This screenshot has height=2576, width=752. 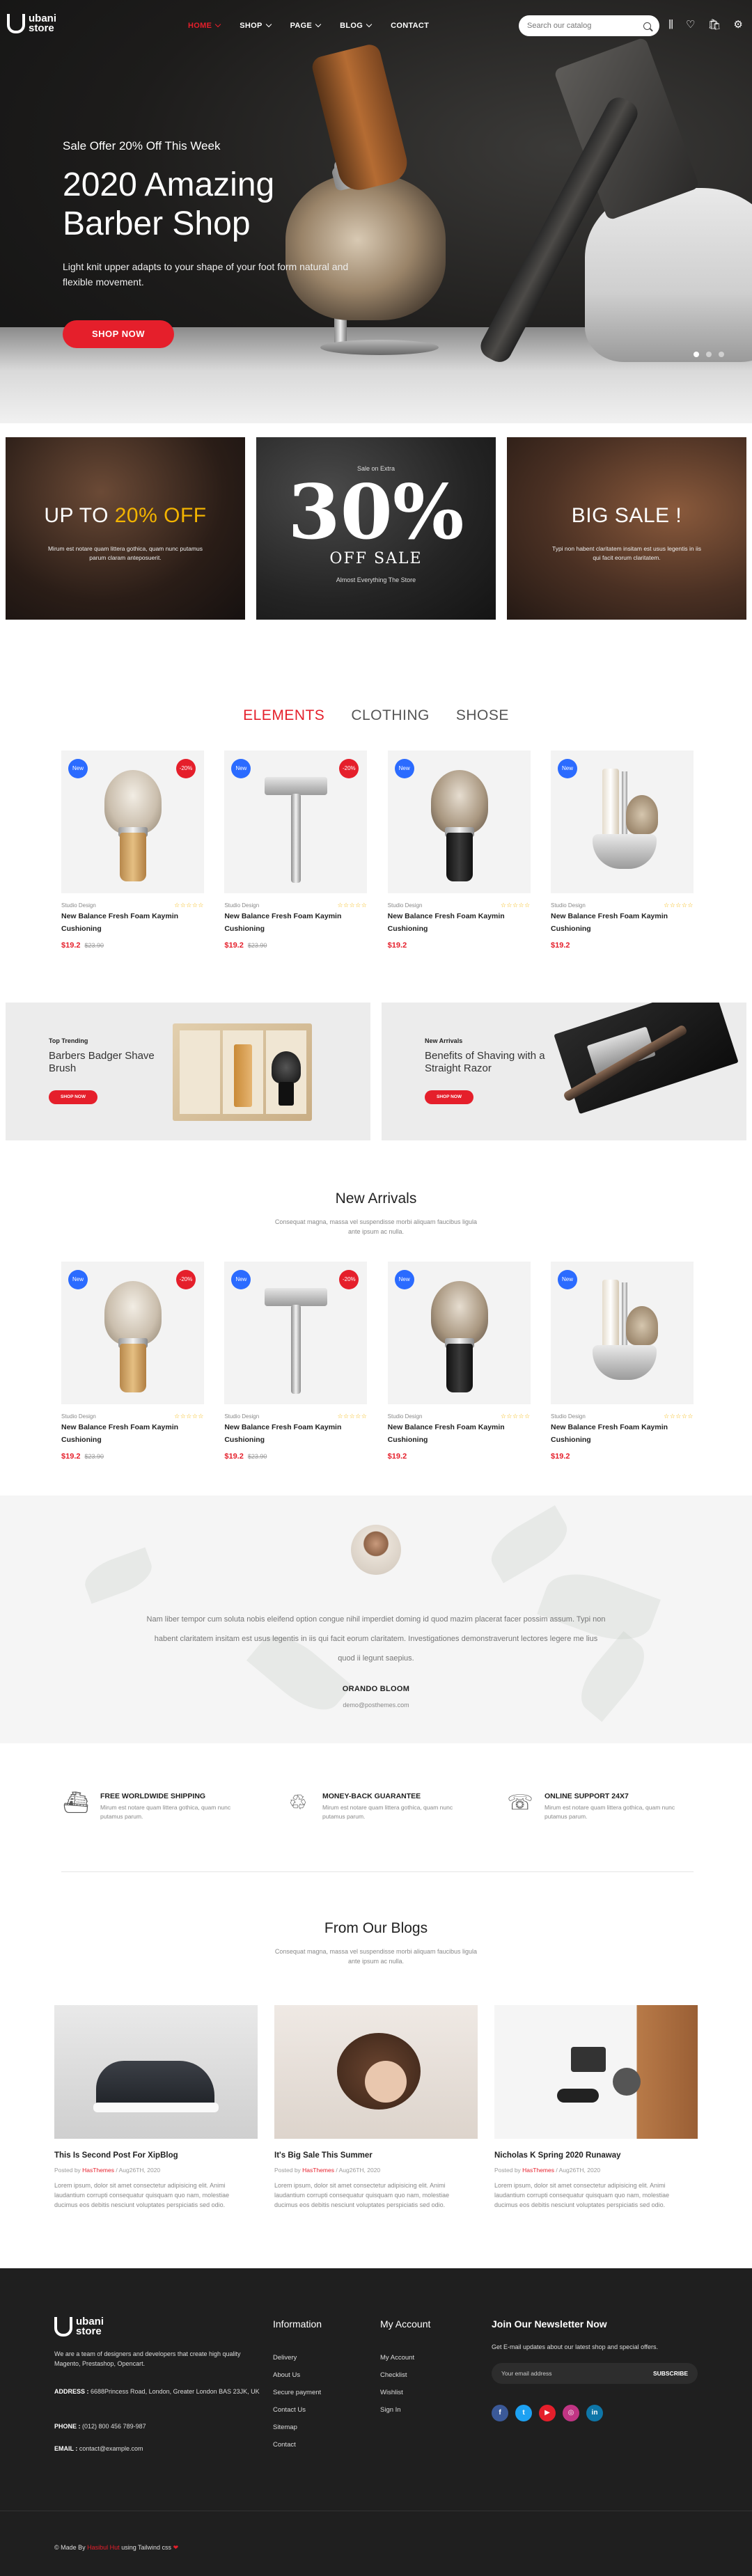 What do you see at coordinates (119, 334) in the screenshot?
I see `shop-now-button: SHOP NOW` at bounding box center [119, 334].